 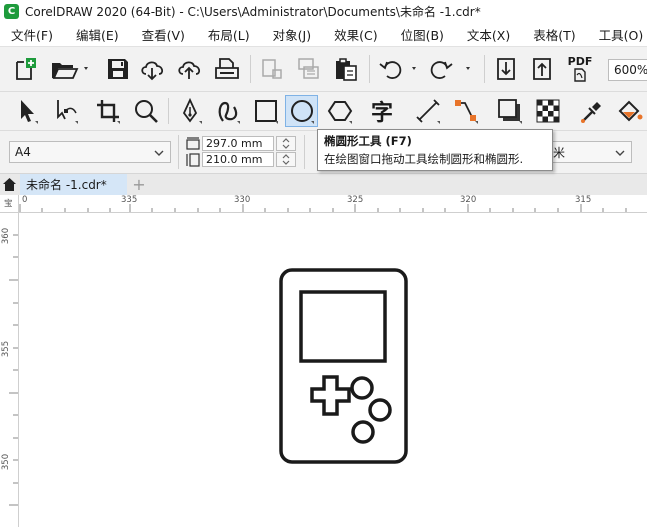 What do you see at coordinates (129, 200) in the screenshot?
I see `hruler-label: 335` at bounding box center [129, 200].